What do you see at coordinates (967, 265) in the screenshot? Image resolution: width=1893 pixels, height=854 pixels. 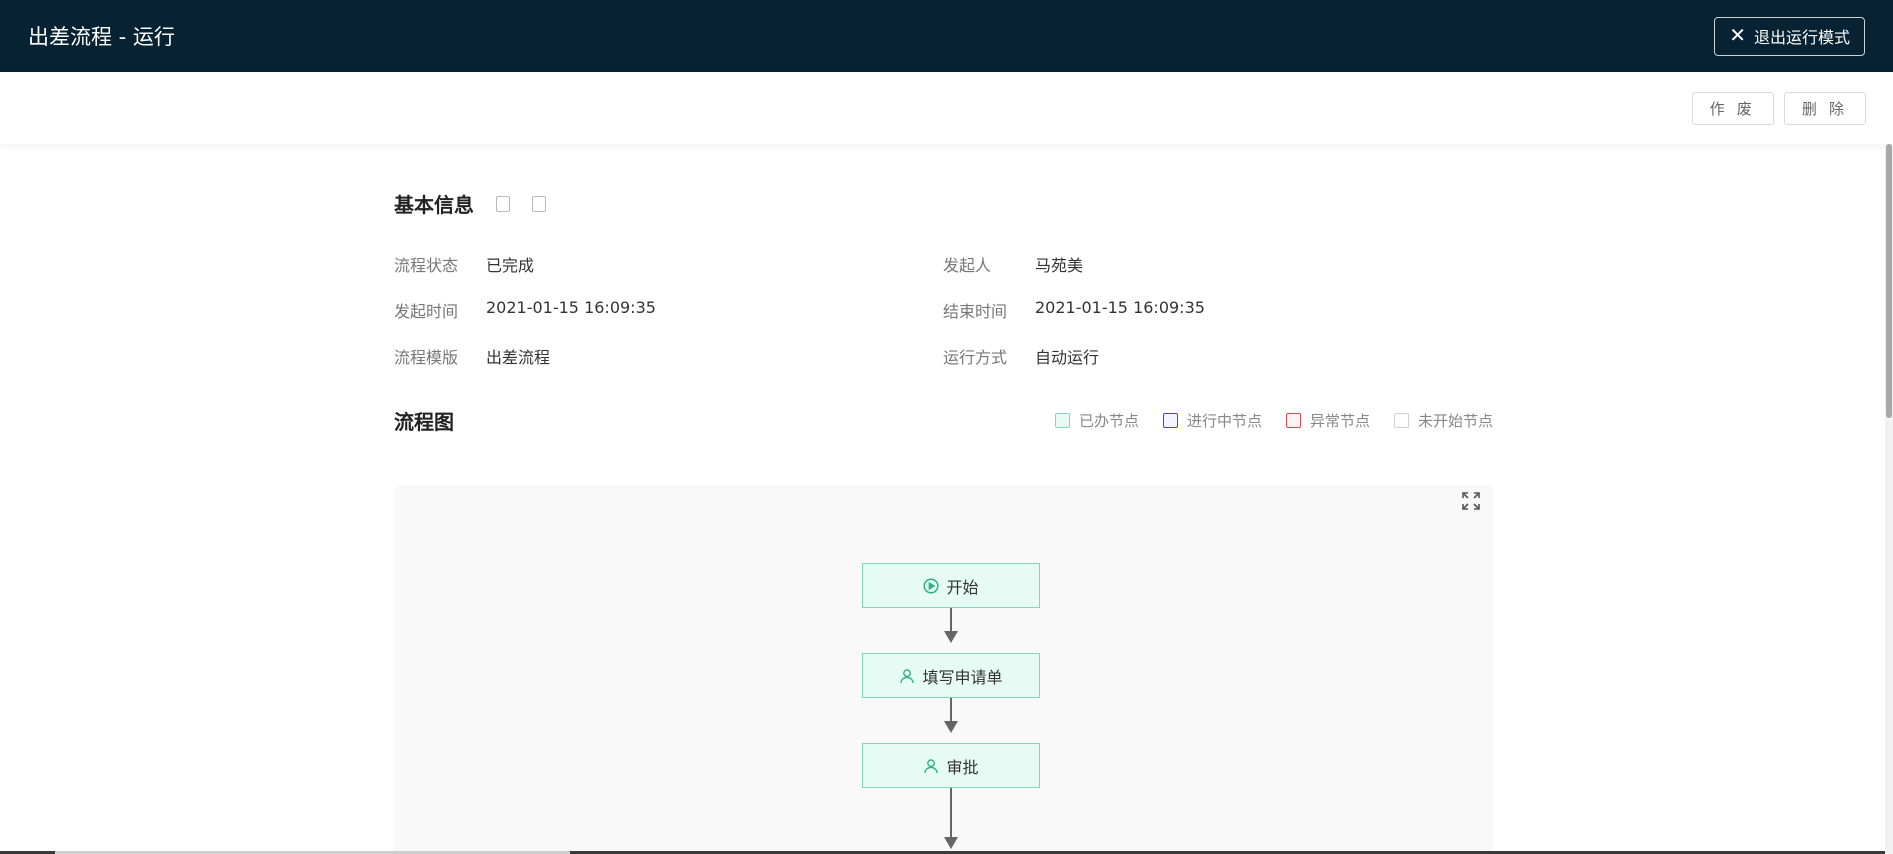 I see `info-label: 发起人` at bounding box center [967, 265].